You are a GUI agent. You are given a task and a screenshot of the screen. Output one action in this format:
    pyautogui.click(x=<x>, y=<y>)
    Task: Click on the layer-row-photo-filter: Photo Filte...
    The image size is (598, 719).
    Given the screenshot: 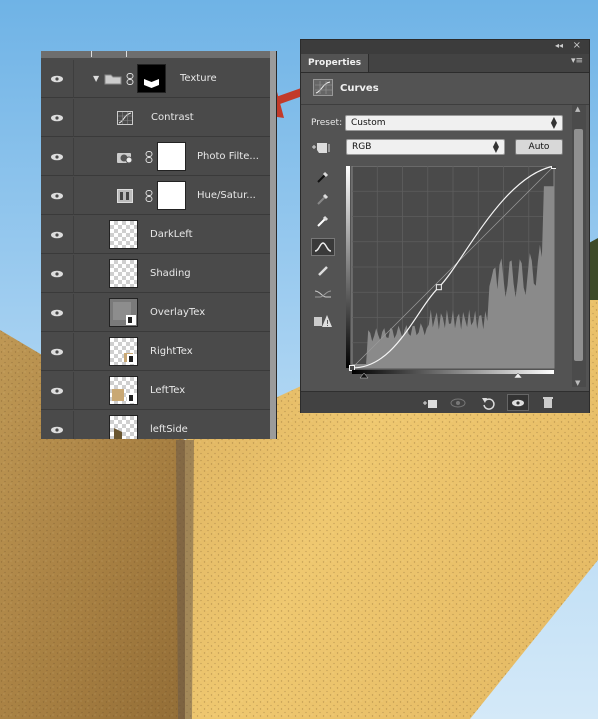 What is the action you would take?
    pyautogui.click(x=155, y=157)
    